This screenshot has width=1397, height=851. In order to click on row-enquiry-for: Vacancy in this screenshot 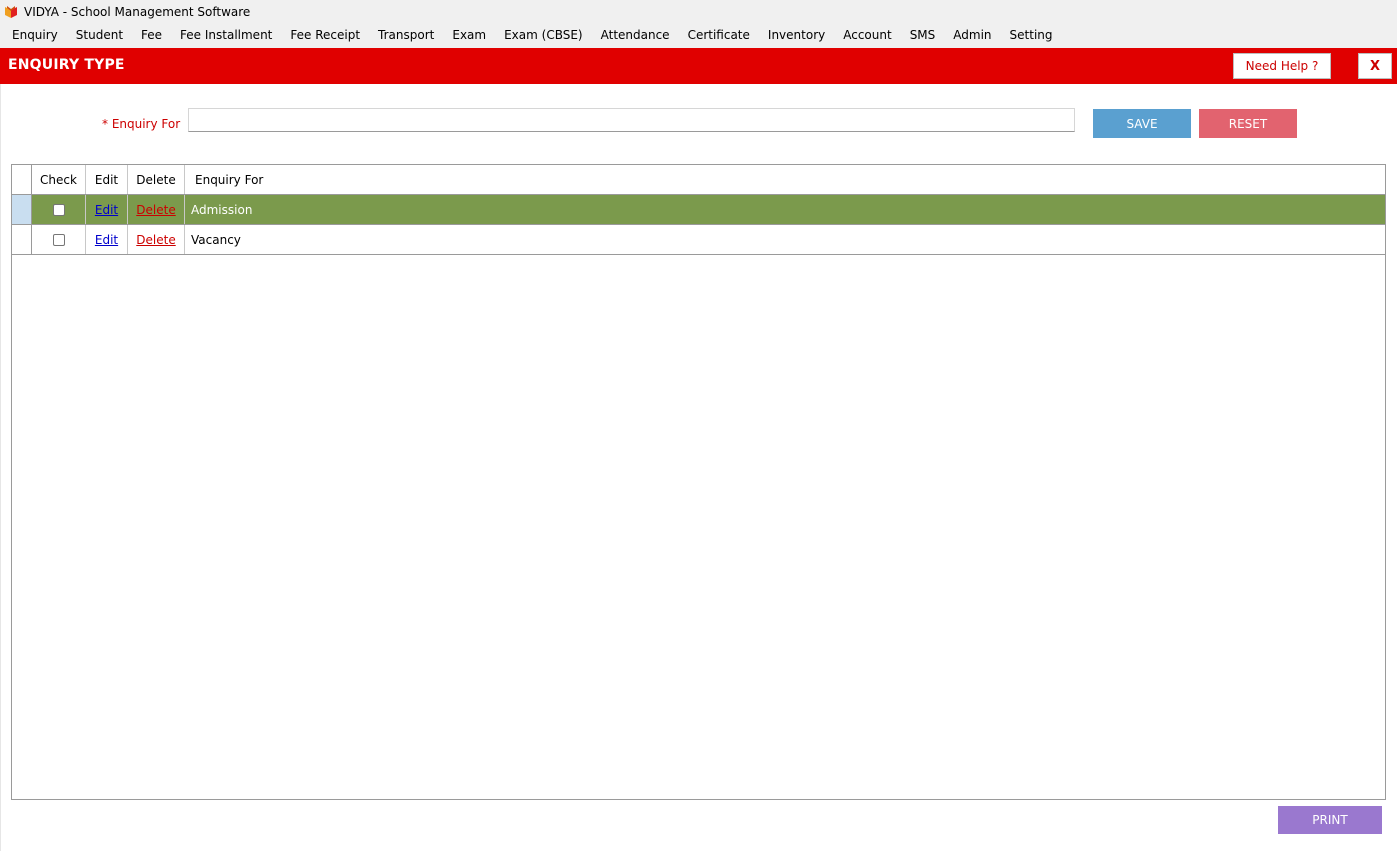, I will do `click(785, 239)`.